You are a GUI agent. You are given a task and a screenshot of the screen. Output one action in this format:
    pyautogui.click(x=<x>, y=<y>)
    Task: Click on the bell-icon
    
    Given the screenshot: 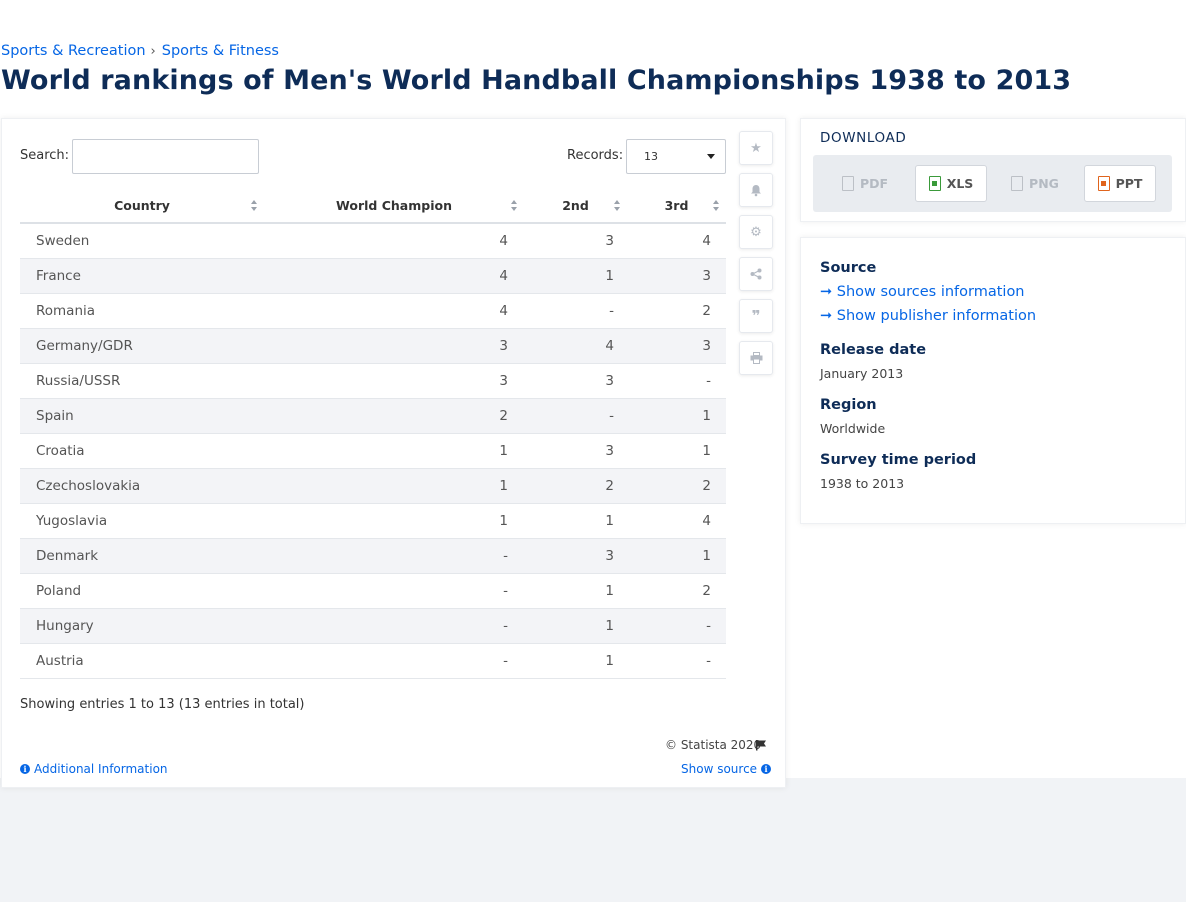 What is the action you would take?
    pyautogui.click(x=756, y=190)
    